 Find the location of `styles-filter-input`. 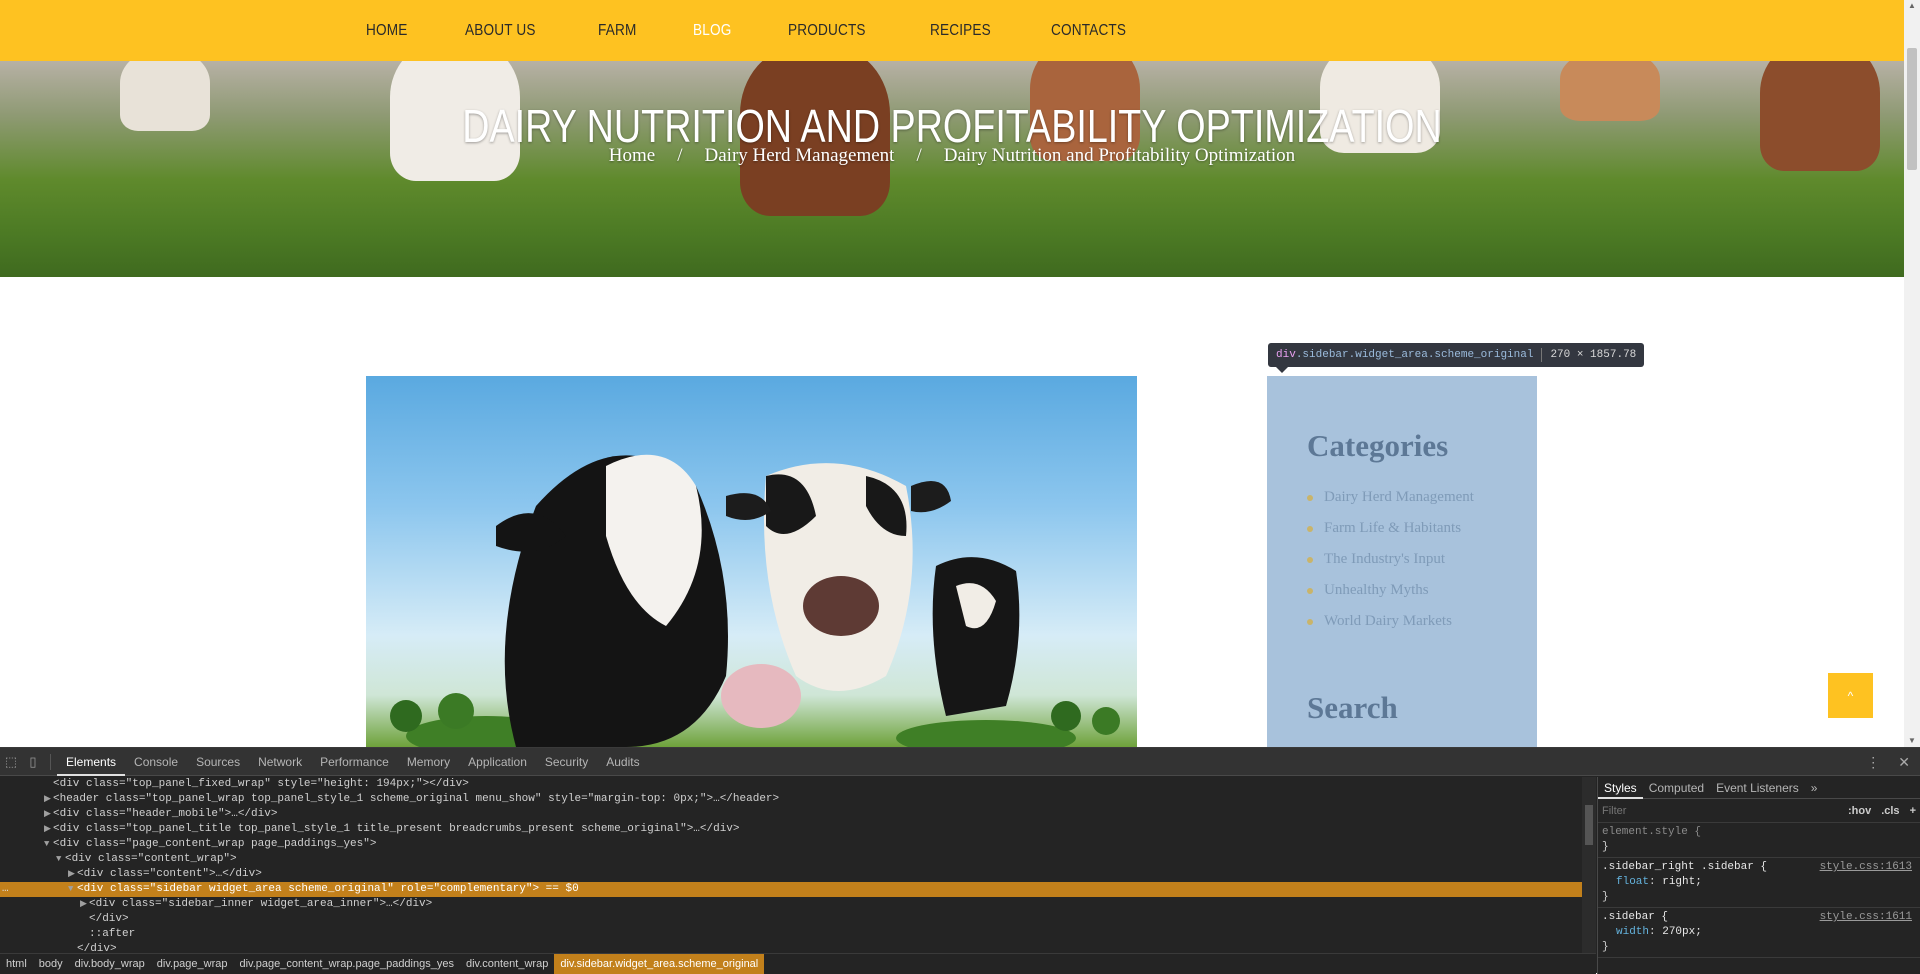

styles-filter-input is located at coordinates (1702, 810).